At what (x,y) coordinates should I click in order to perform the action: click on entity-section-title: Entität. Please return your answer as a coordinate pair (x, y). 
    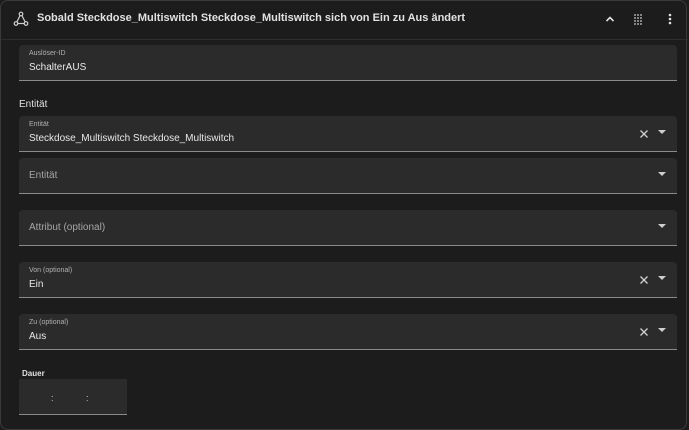
    Looking at the image, I should click on (33, 104).